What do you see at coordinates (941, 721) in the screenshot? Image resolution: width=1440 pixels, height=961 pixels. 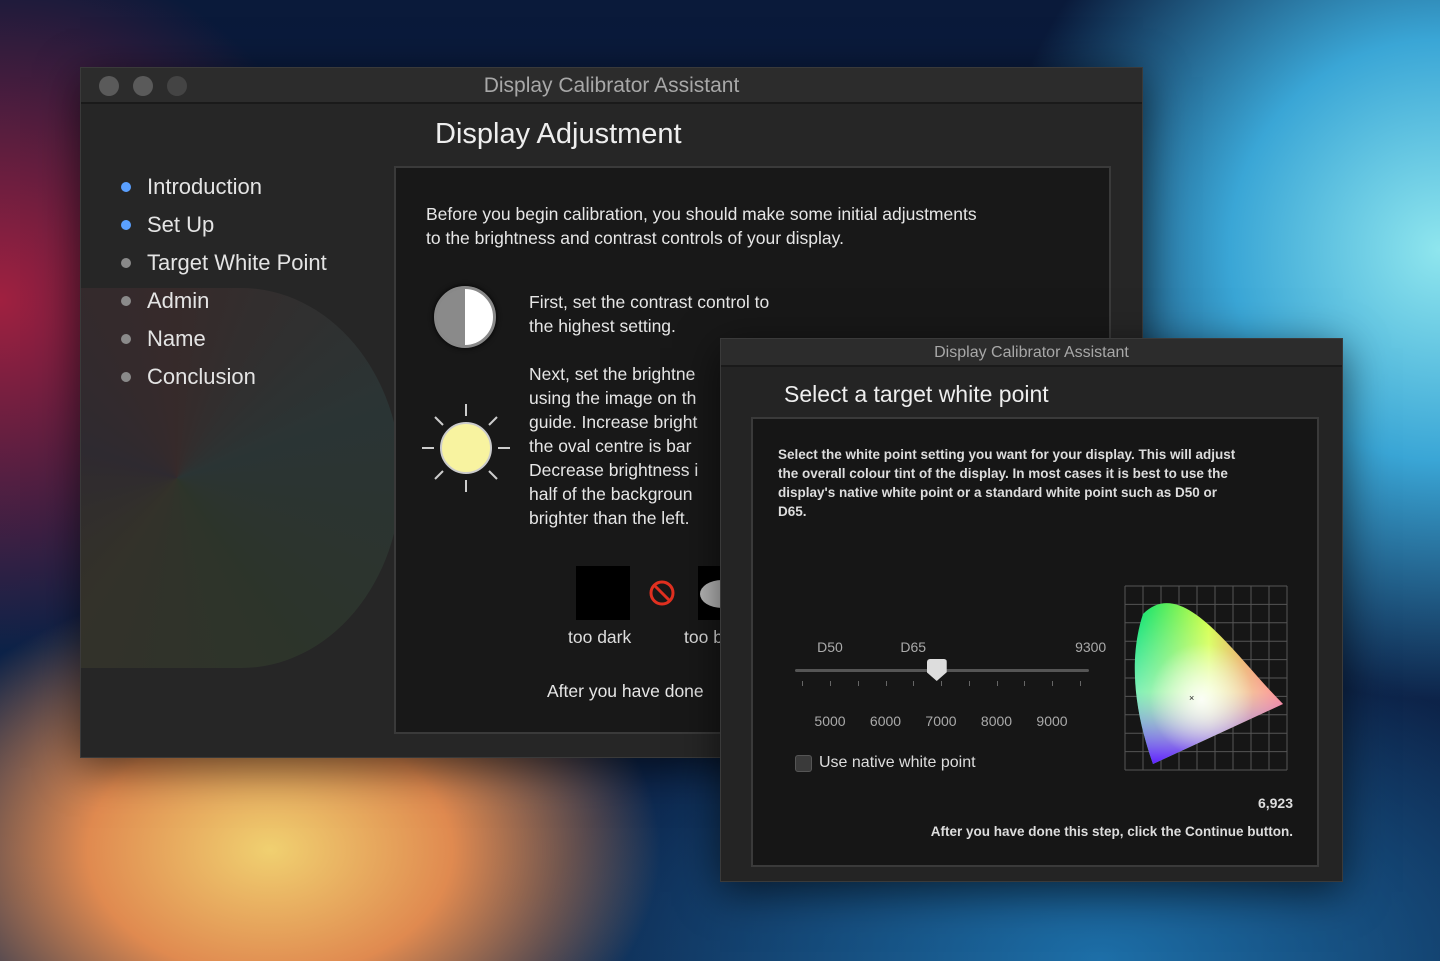 I see `scale-label: 7000` at bounding box center [941, 721].